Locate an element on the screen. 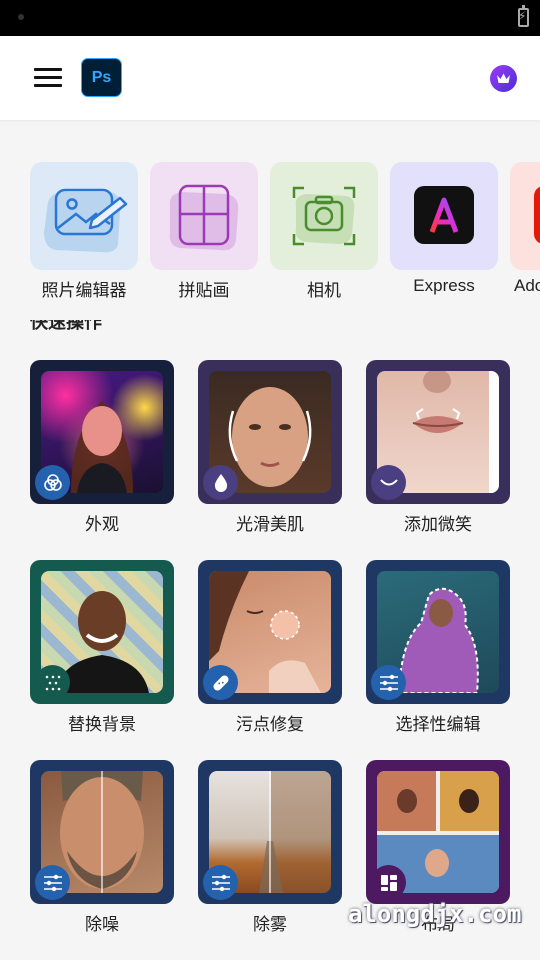 This screenshot has height=960, width=540. smile-icon is located at coordinates (388, 482).